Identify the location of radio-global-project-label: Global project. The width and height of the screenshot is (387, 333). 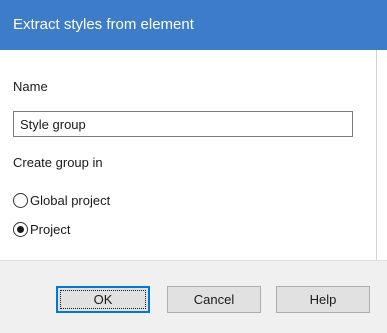
(70, 200).